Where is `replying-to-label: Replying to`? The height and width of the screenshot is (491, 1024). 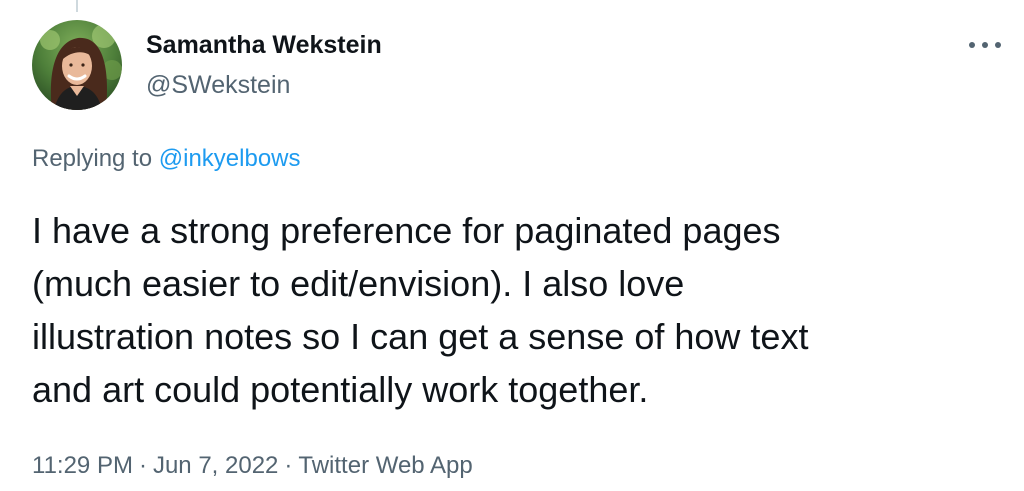
replying-to-label: Replying to is located at coordinates (92, 158).